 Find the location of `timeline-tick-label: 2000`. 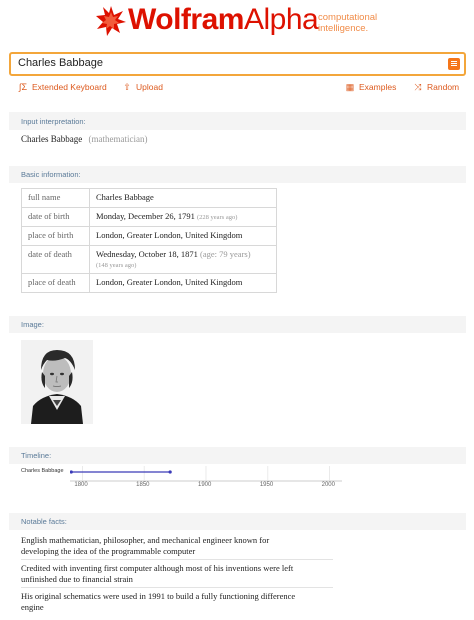

timeline-tick-label: 2000 is located at coordinates (328, 485).